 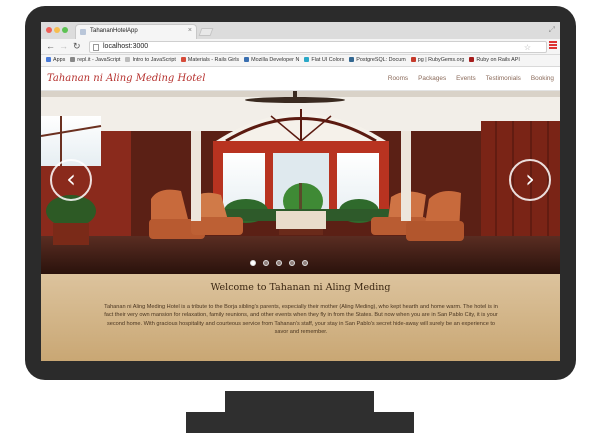 I want to click on nav-link-events: Events, so click(x=466, y=78).